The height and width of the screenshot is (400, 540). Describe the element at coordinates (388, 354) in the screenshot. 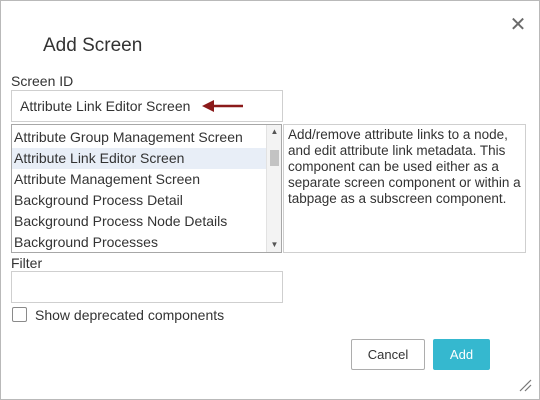

I see `cancel-button: Cancel` at that location.